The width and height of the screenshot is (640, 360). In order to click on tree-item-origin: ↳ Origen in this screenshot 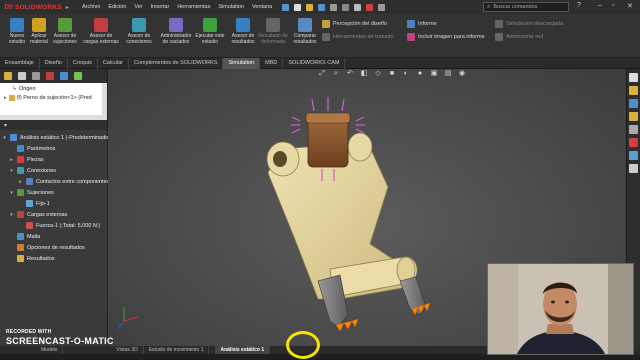, I will do `click(53, 88)`.